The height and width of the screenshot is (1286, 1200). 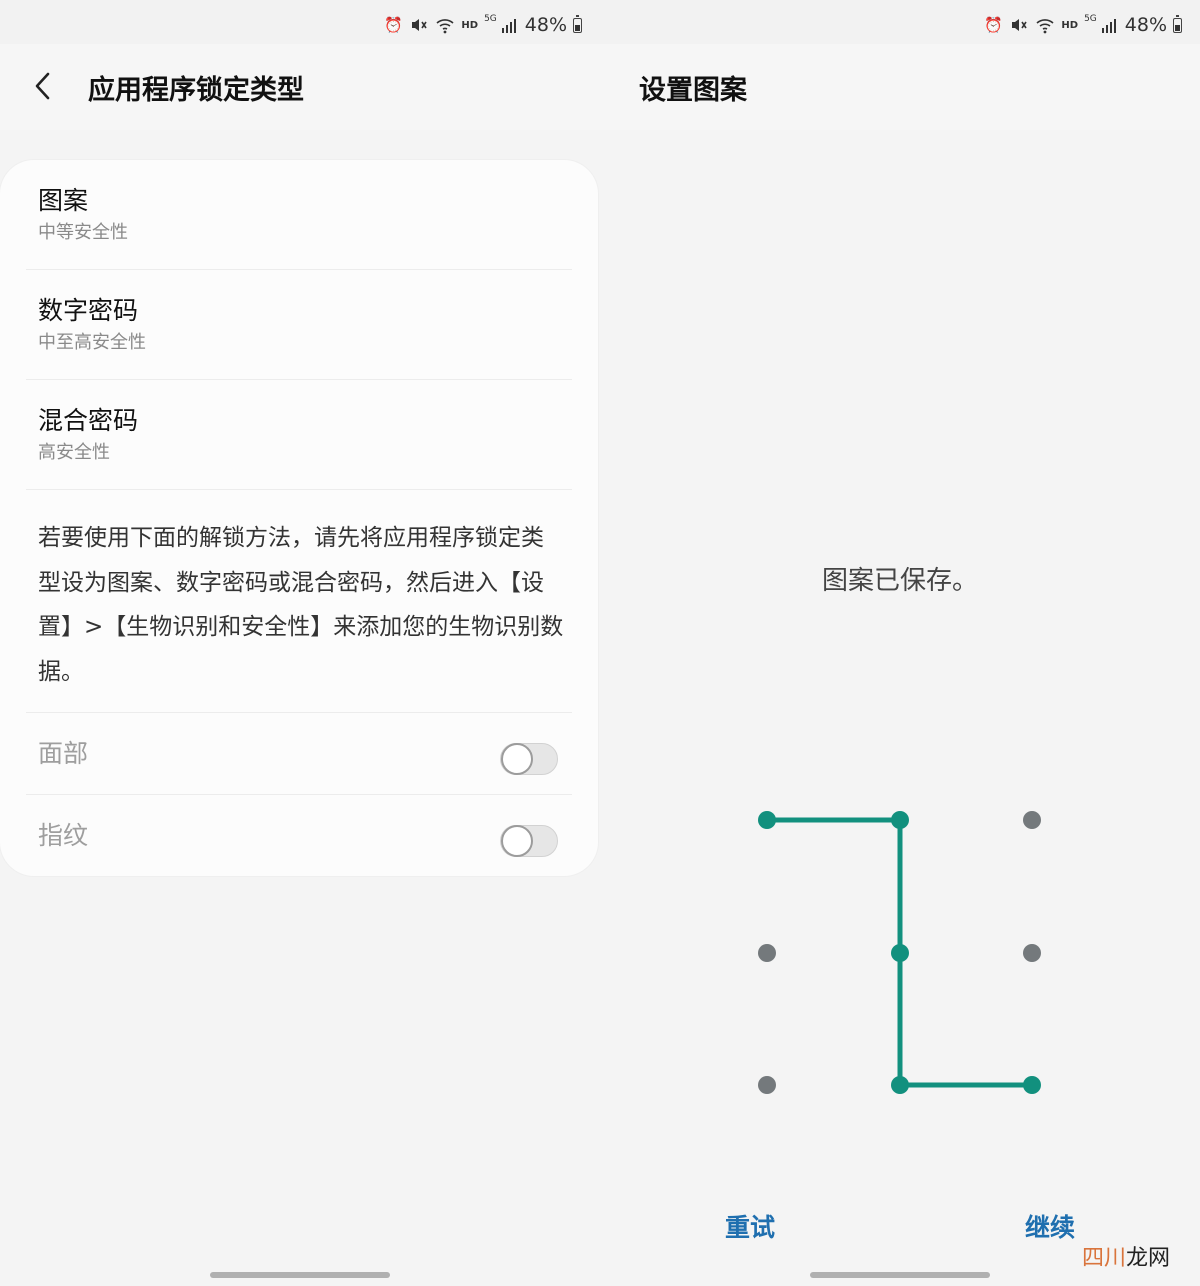 What do you see at coordinates (1103, 1258) in the screenshot?
I see `watermark-part1: 四川` at bounding box center [1103, 1258].